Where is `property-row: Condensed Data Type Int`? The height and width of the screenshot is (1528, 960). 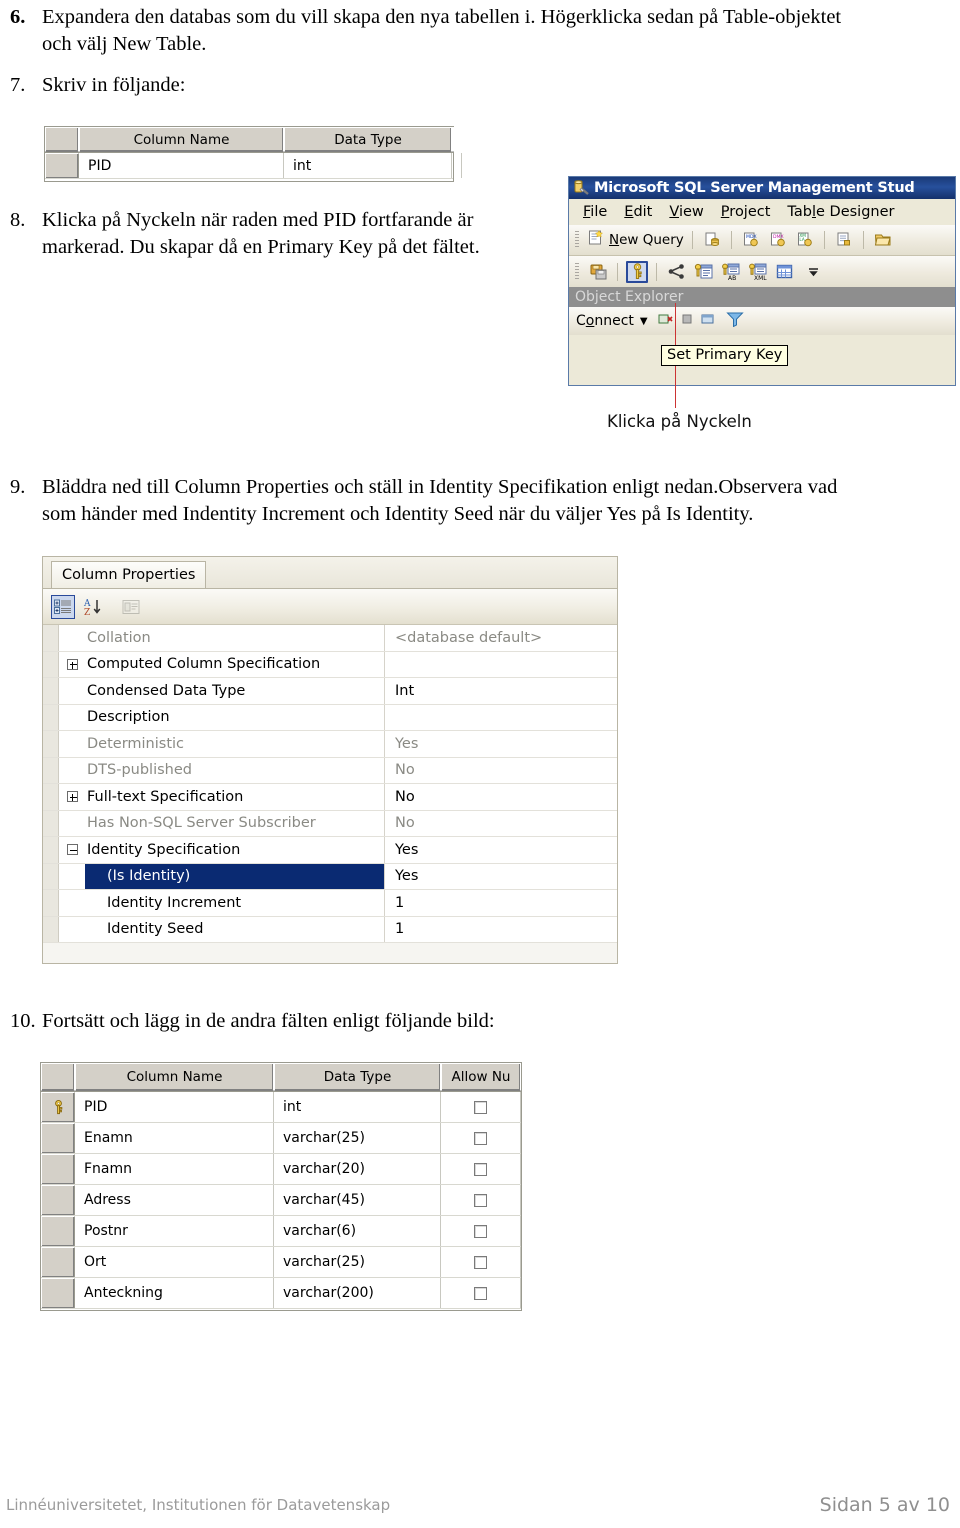 property-row: Condensed Data Type Int is located at coordinates (330, 691).